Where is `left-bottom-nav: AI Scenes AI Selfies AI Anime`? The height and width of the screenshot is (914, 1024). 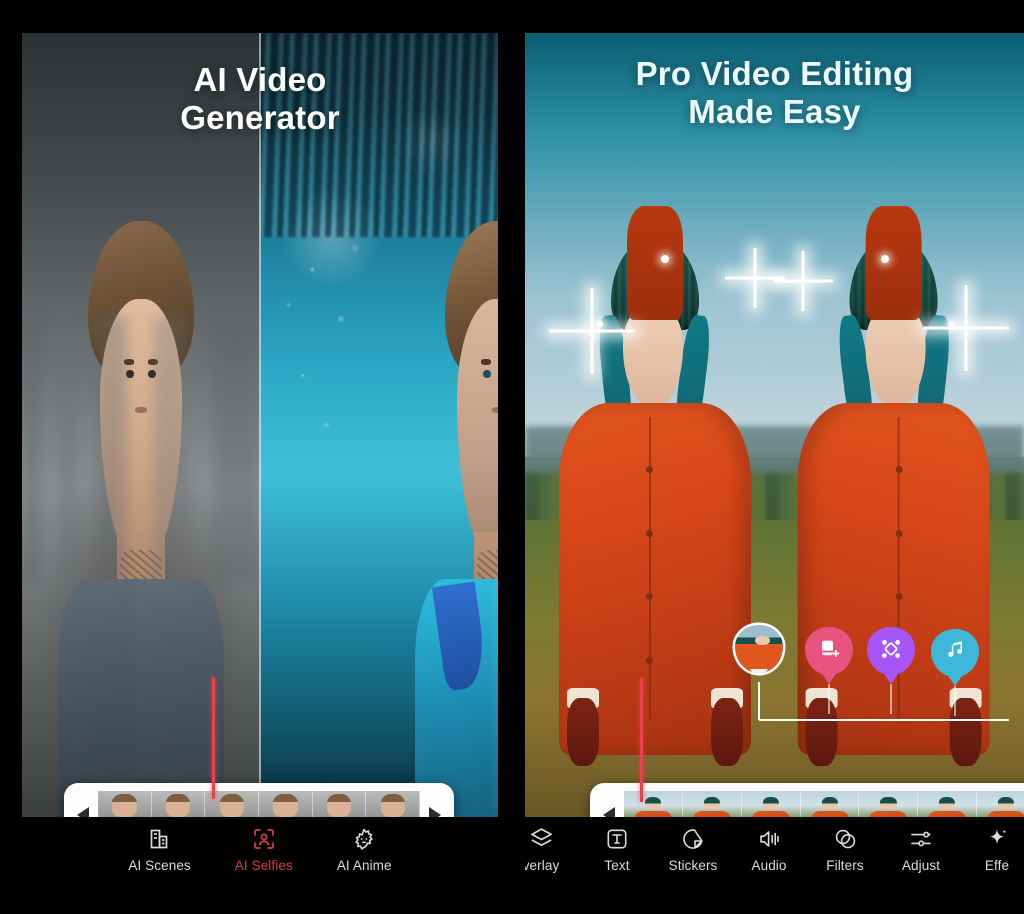 left-bottom-nav: AI Scenes AI Selfies AI Anime is located at coordinates (260, 849).